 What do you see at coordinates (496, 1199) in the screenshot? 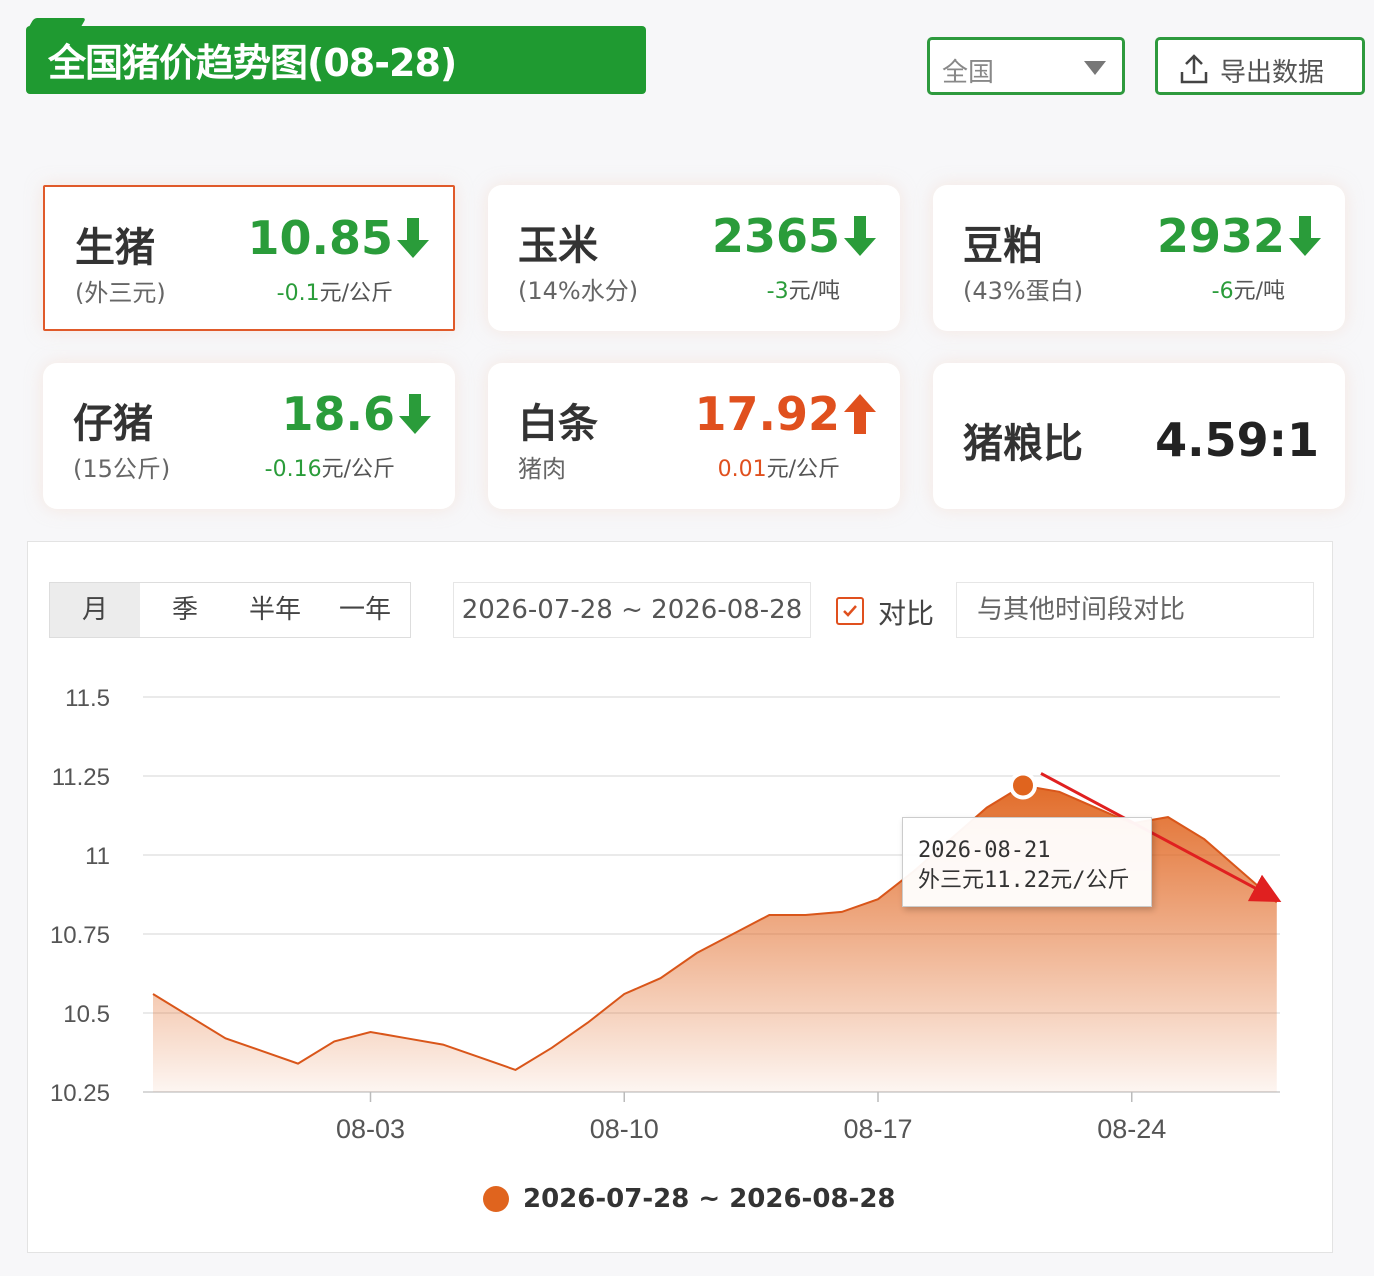
I see `legend-dot` at bounding box center [496, 1199].